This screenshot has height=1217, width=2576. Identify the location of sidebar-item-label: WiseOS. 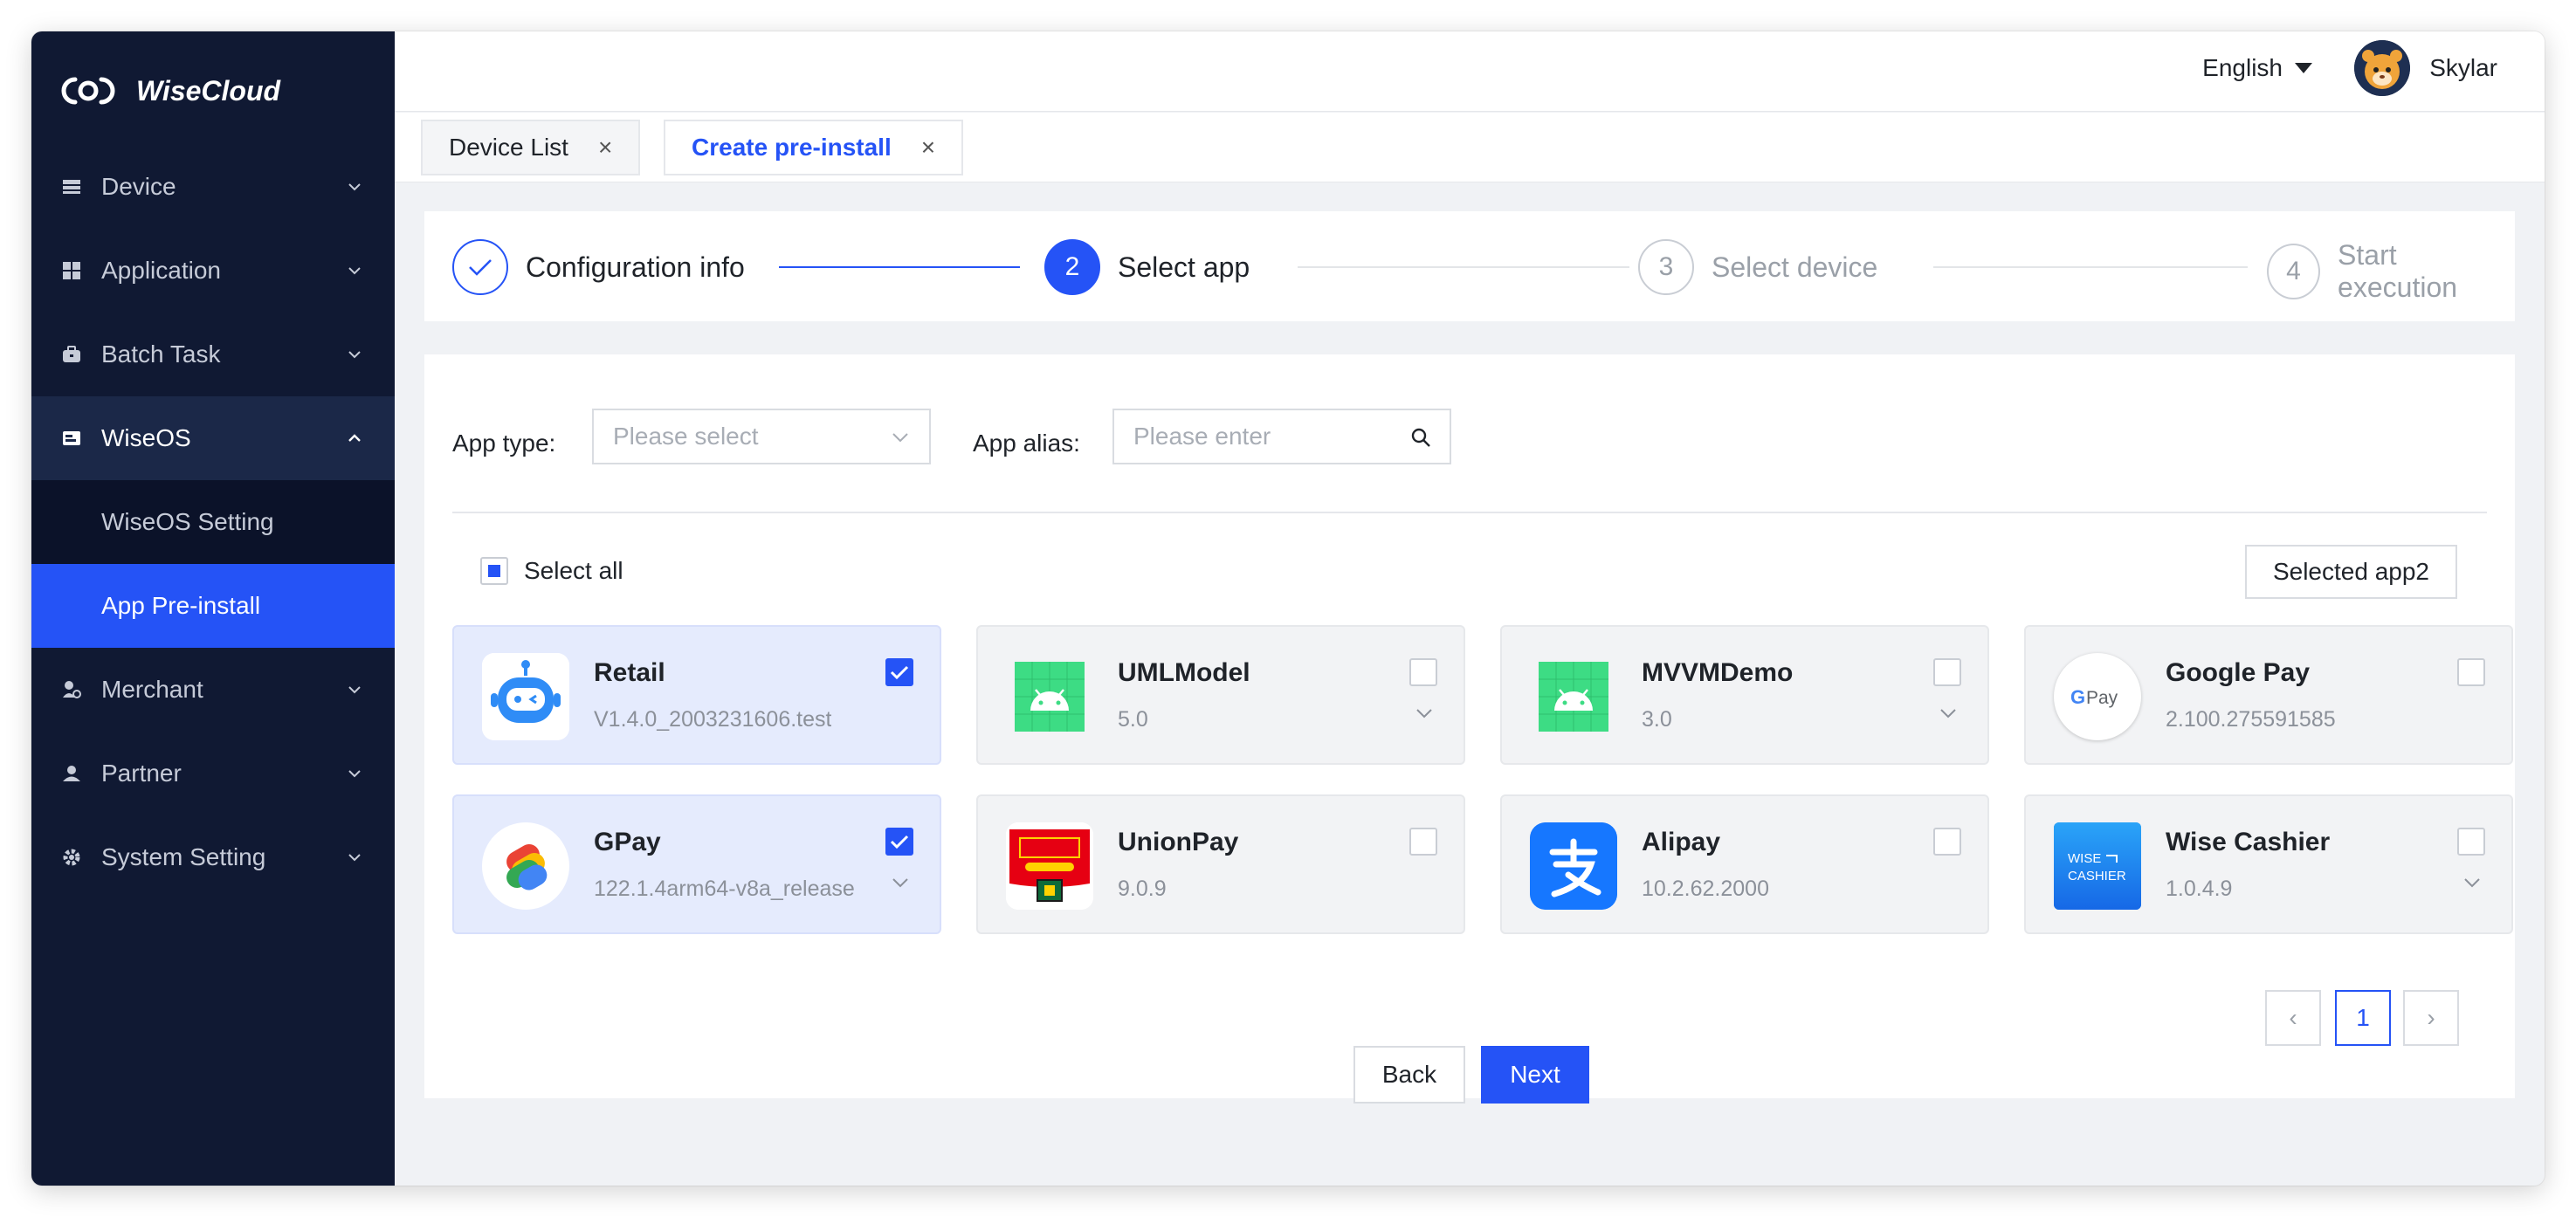
(146, 437).